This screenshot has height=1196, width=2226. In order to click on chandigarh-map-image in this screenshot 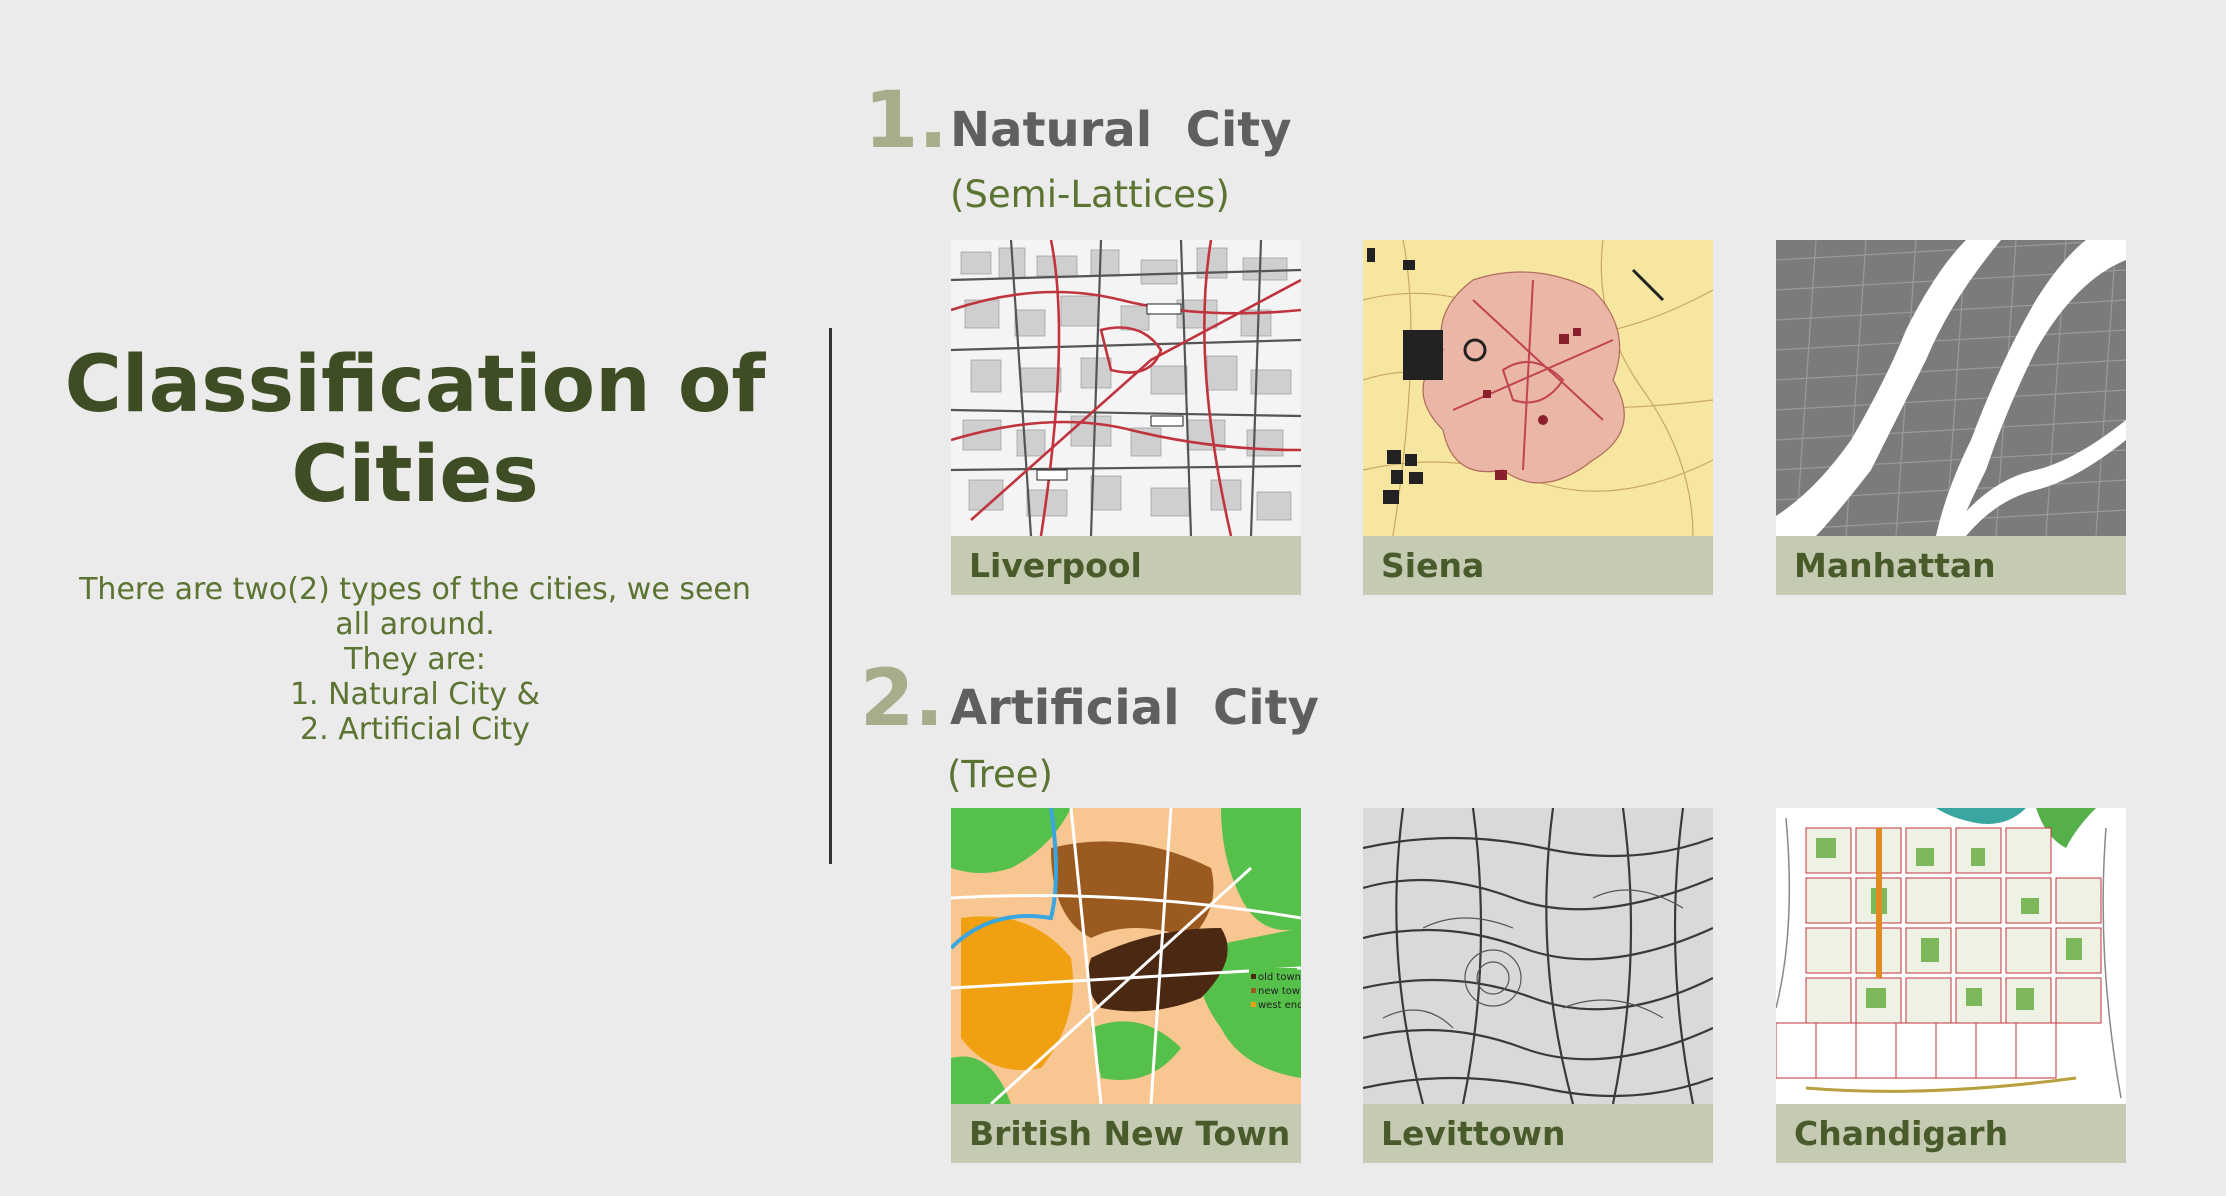, I will do `click(1951, 956)`.